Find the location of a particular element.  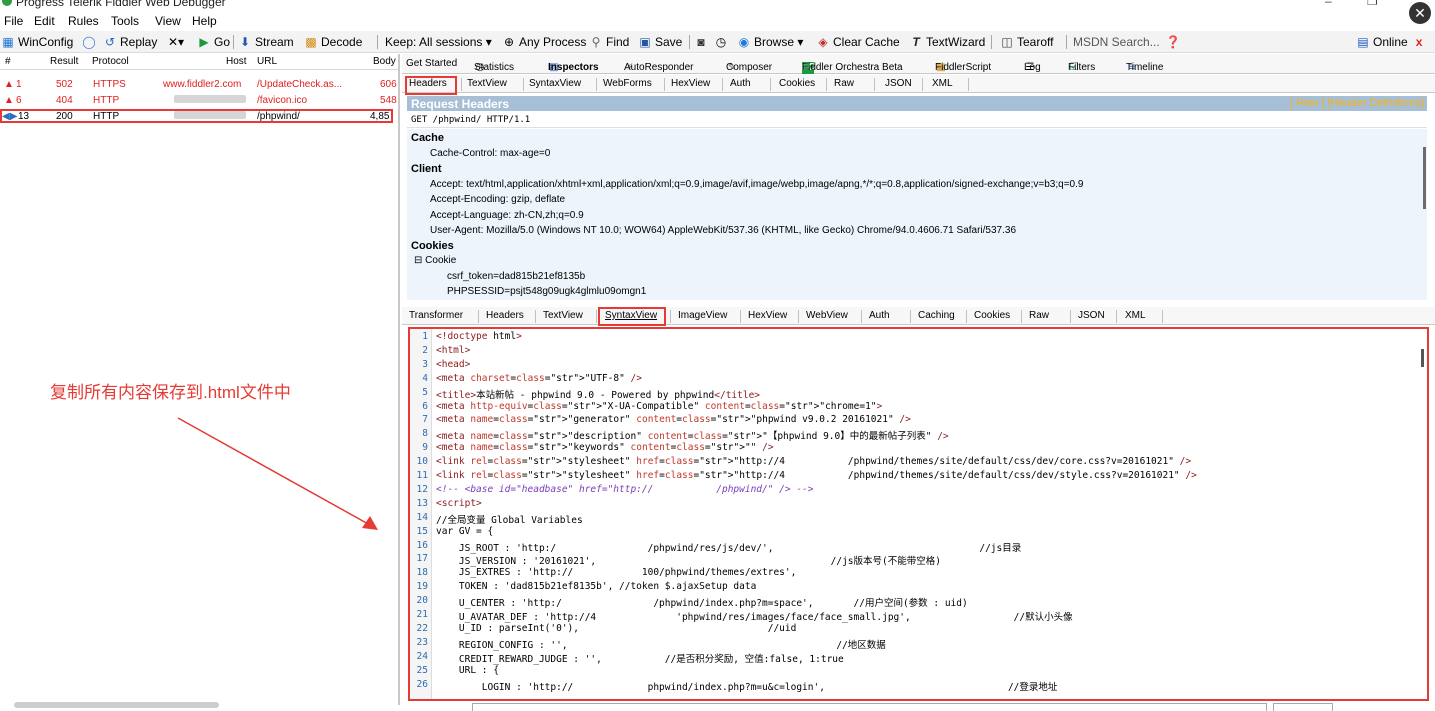

textwizard-button: T TextWizard is located at coordinates (947, 42).